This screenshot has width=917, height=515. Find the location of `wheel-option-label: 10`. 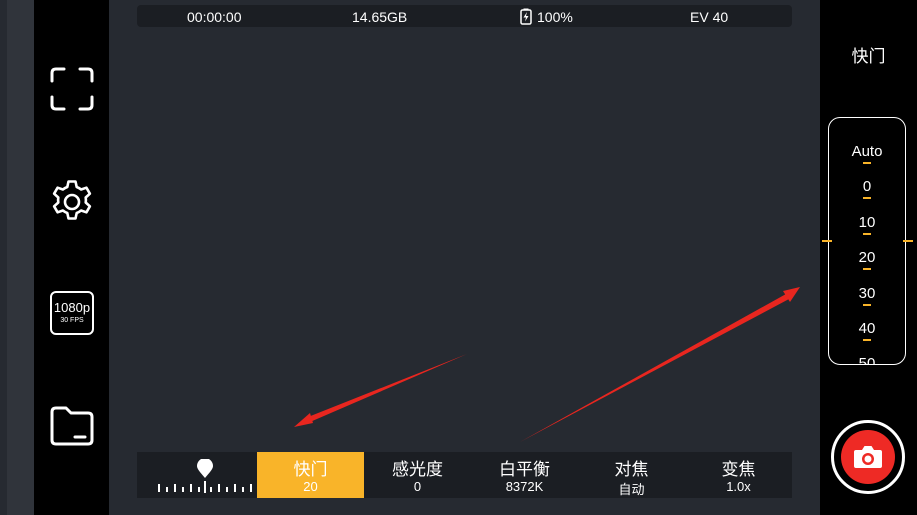

wheel-option-label: 10 is located at coordinates (867, 222).